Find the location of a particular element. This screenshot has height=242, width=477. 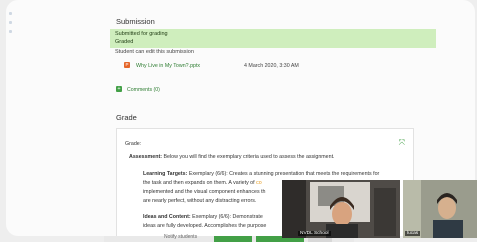

submitted-file-link: Why Live in My Town?.pptx is located at coordinates (168, 66).